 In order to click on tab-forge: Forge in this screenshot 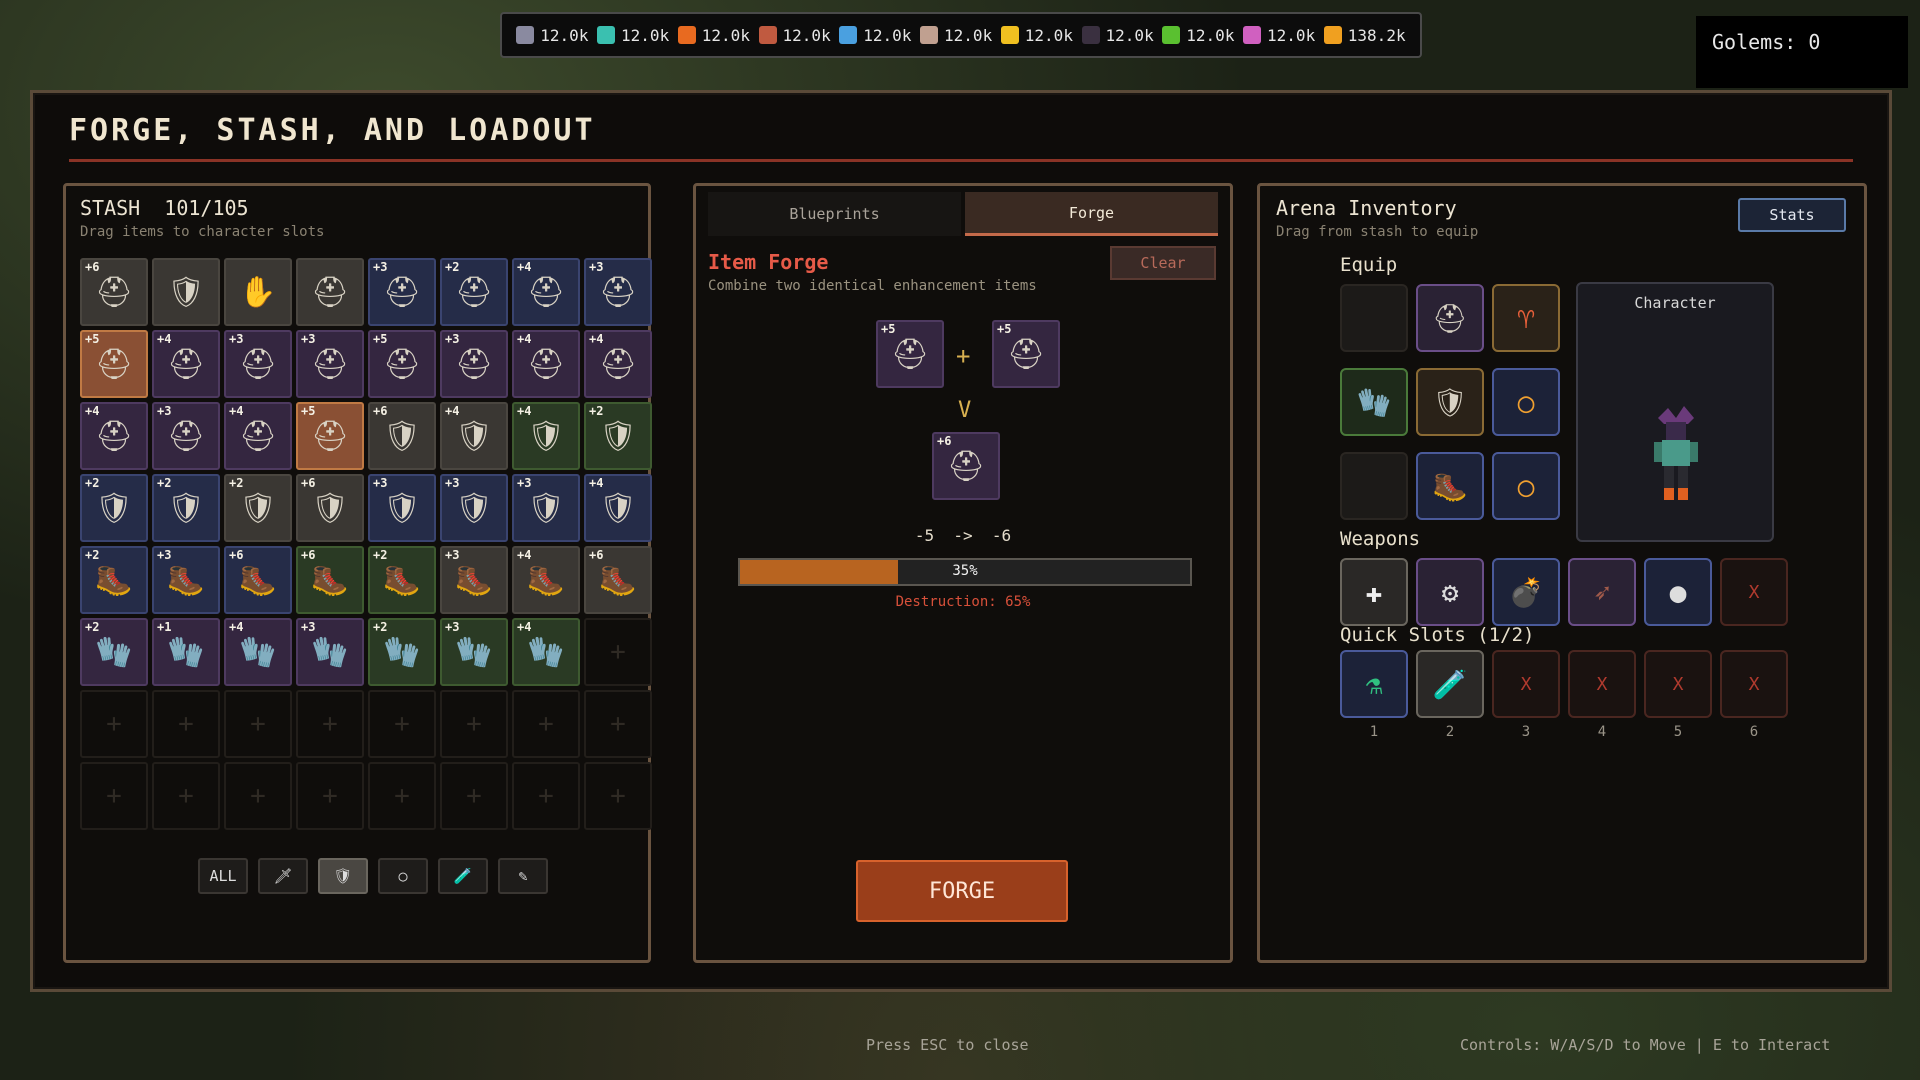, I will do `click(1091, 214)`.